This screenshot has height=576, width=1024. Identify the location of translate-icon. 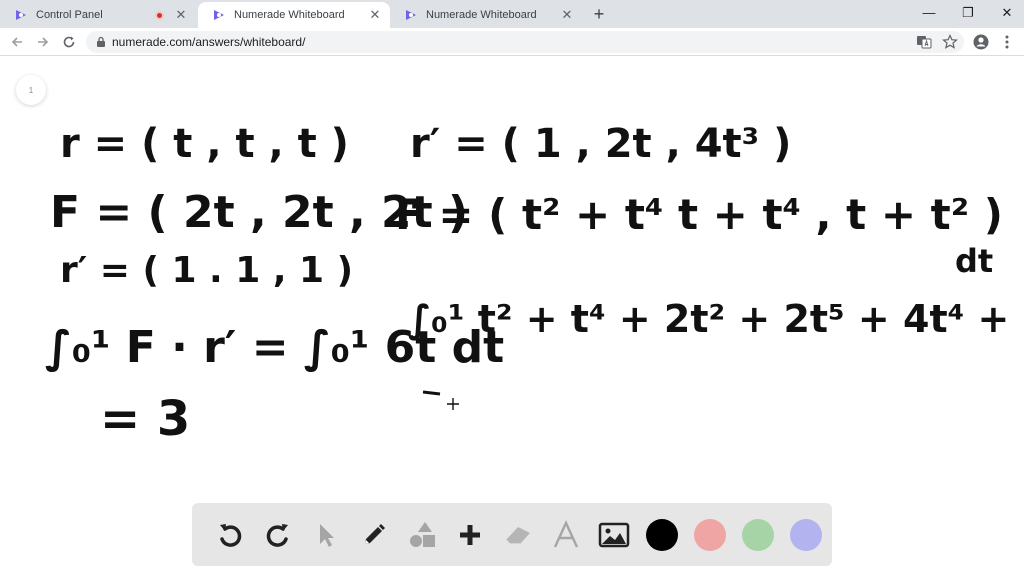
(924, 44).